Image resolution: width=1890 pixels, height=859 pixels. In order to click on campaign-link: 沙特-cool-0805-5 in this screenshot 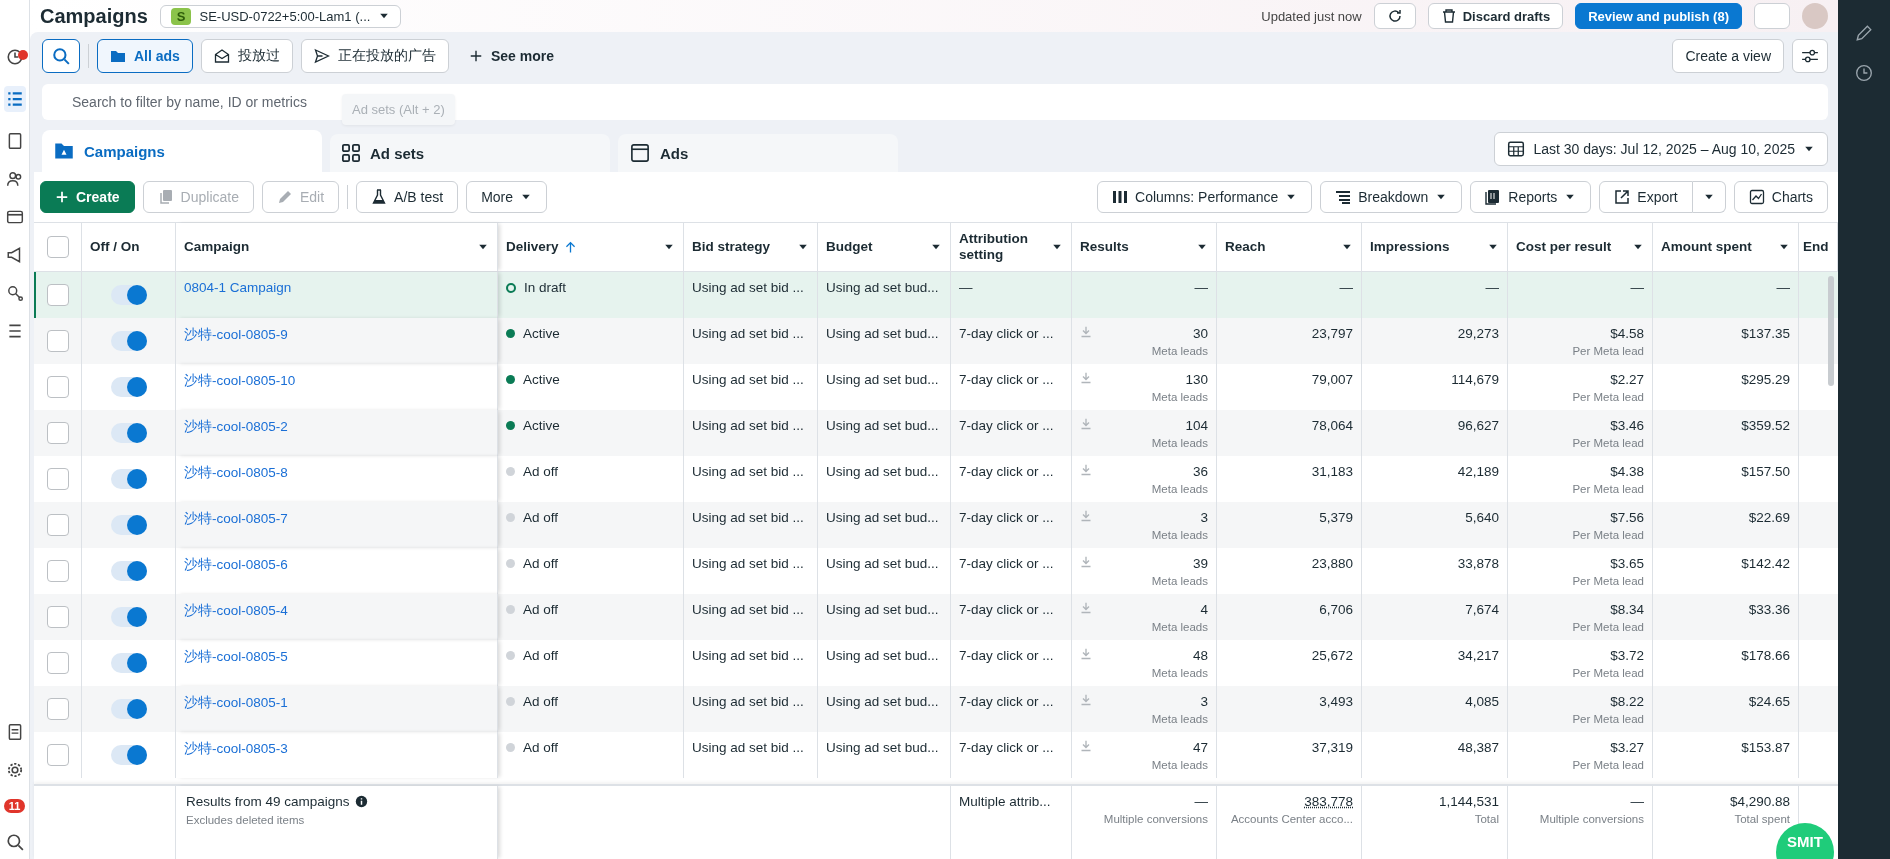, I will do `click(236, 656)`.